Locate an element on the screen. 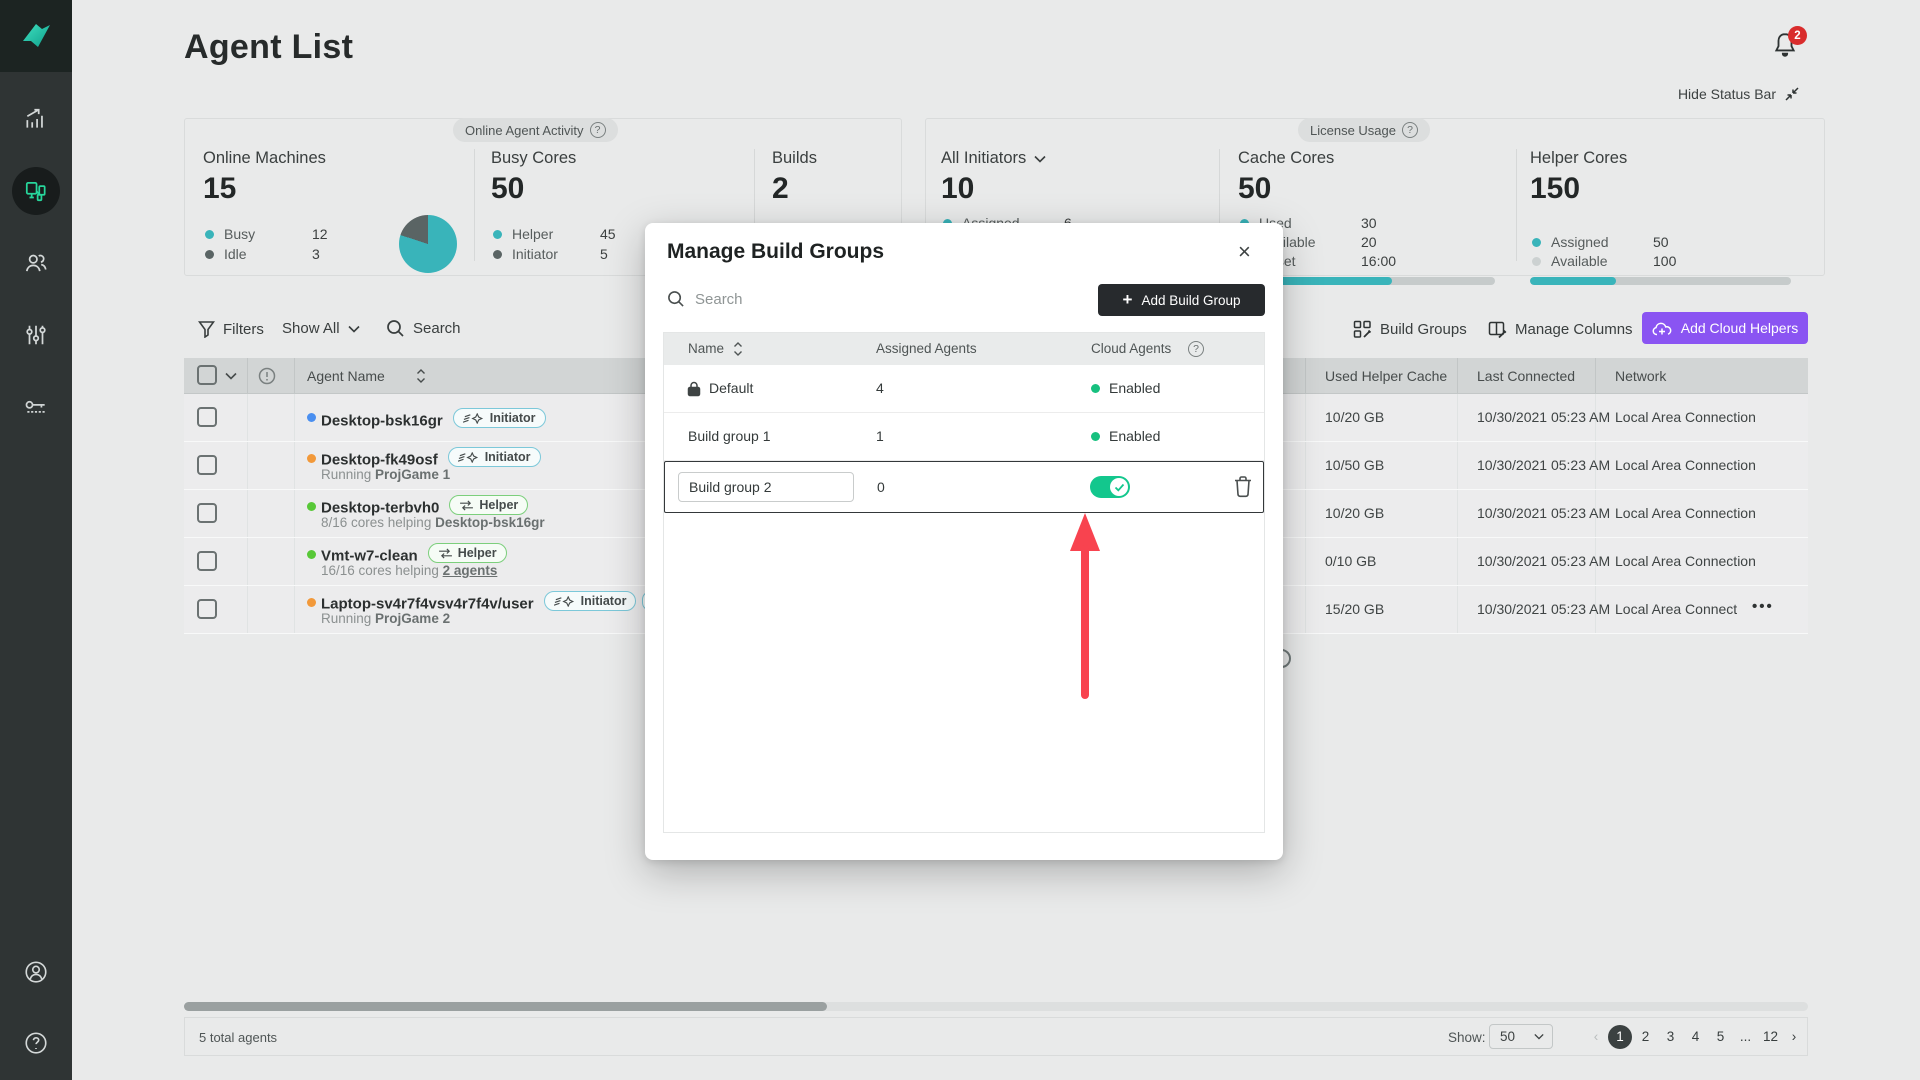 This screenshot has width=1920, height=1080. trash-icon is located at coordinates (1243, 486).